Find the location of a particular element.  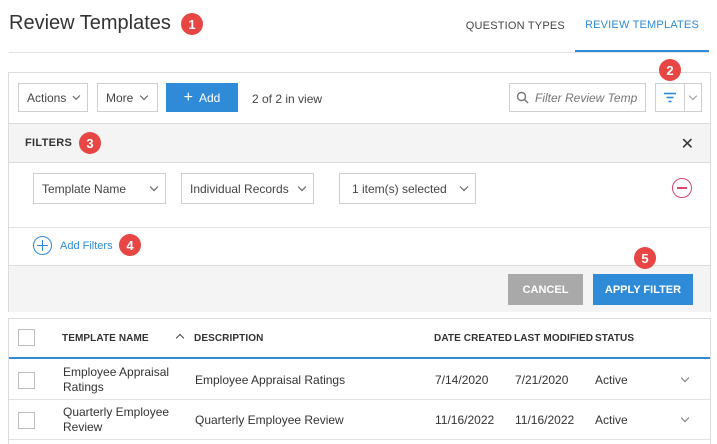

actions-label: Actions is located at coordinates (47, 97).